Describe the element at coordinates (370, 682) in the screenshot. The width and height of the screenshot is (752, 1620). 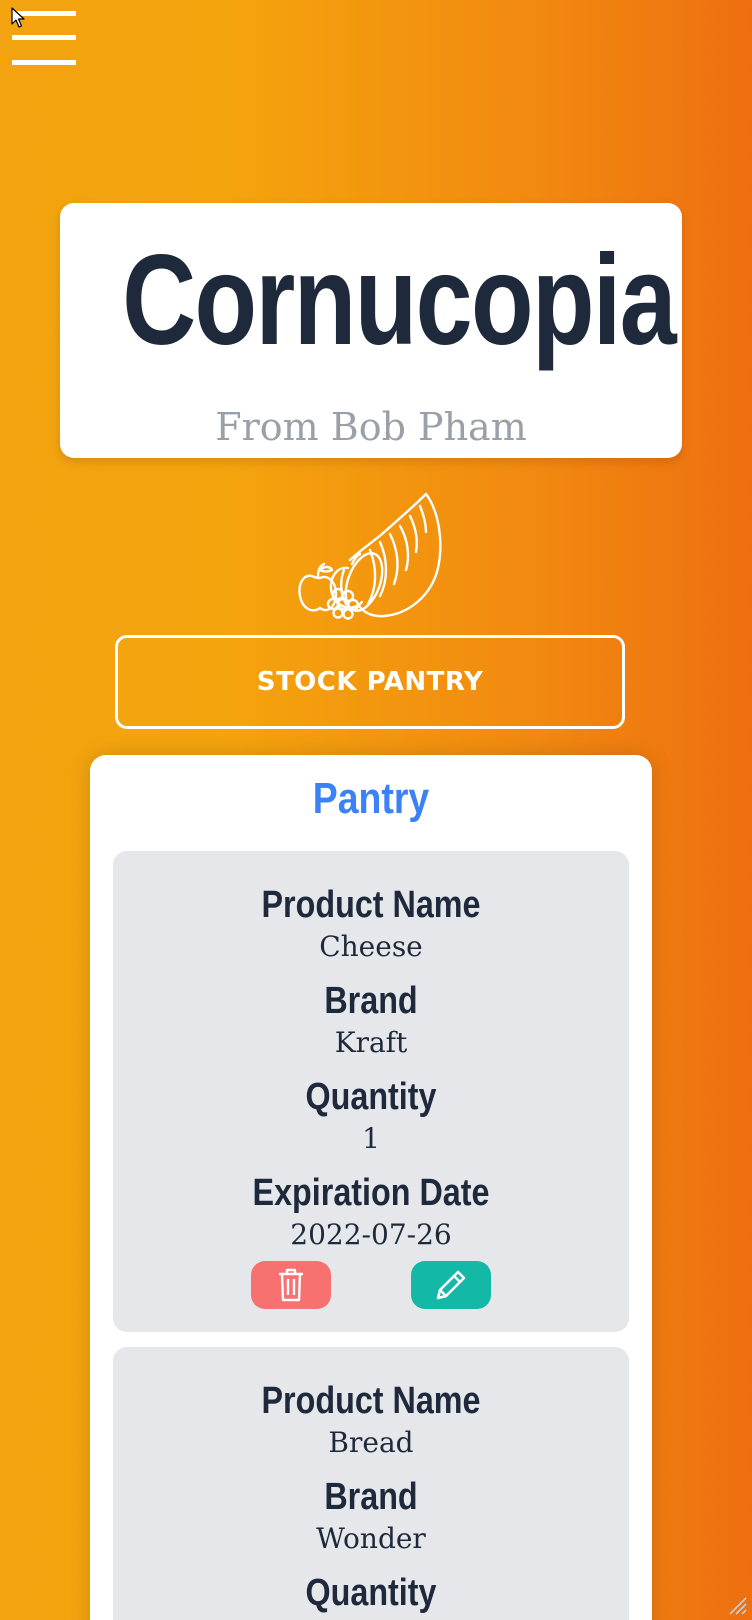
I see `stock-pantry-button: STOCK PANTRY` at that location.